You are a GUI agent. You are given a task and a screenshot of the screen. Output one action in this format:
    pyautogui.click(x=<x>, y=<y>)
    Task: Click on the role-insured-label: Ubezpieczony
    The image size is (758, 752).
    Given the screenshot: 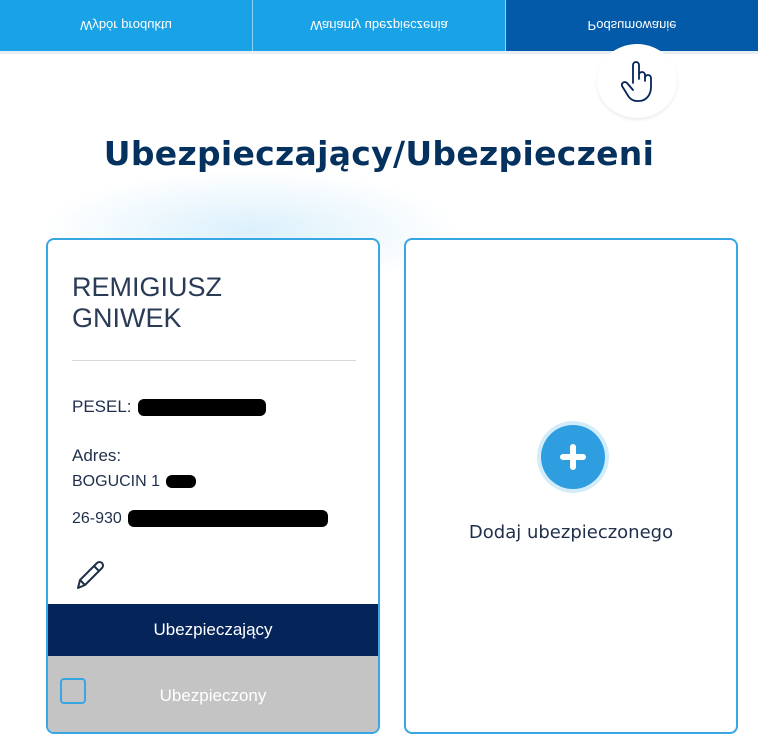 What is the action you would take?
    pyautogui.click(x=213, y=695)
    